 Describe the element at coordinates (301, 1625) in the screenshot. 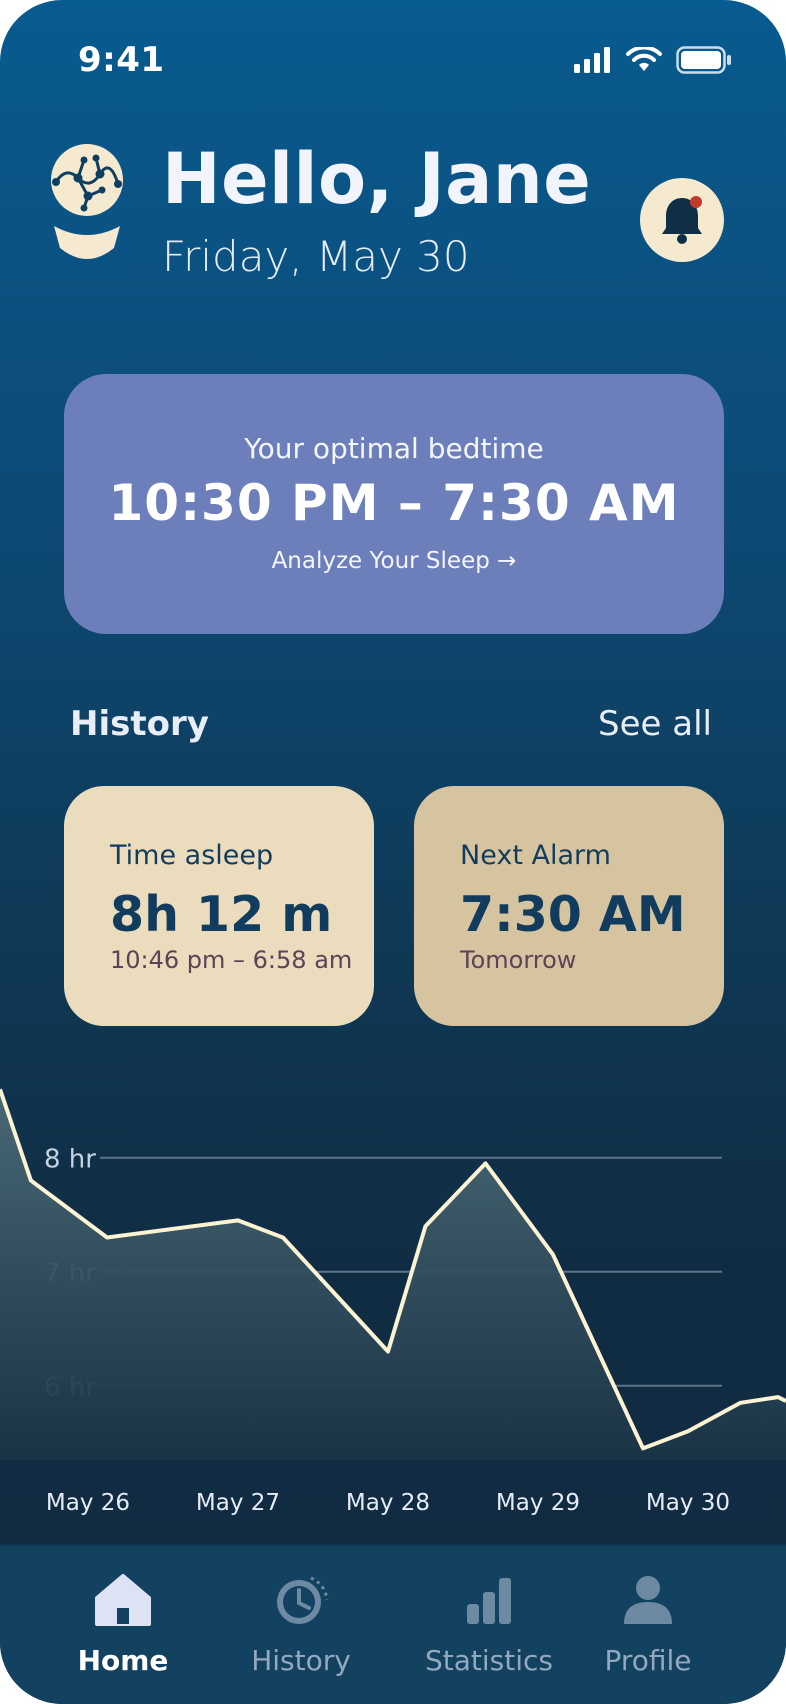

I see `tab-history: History` at that location.